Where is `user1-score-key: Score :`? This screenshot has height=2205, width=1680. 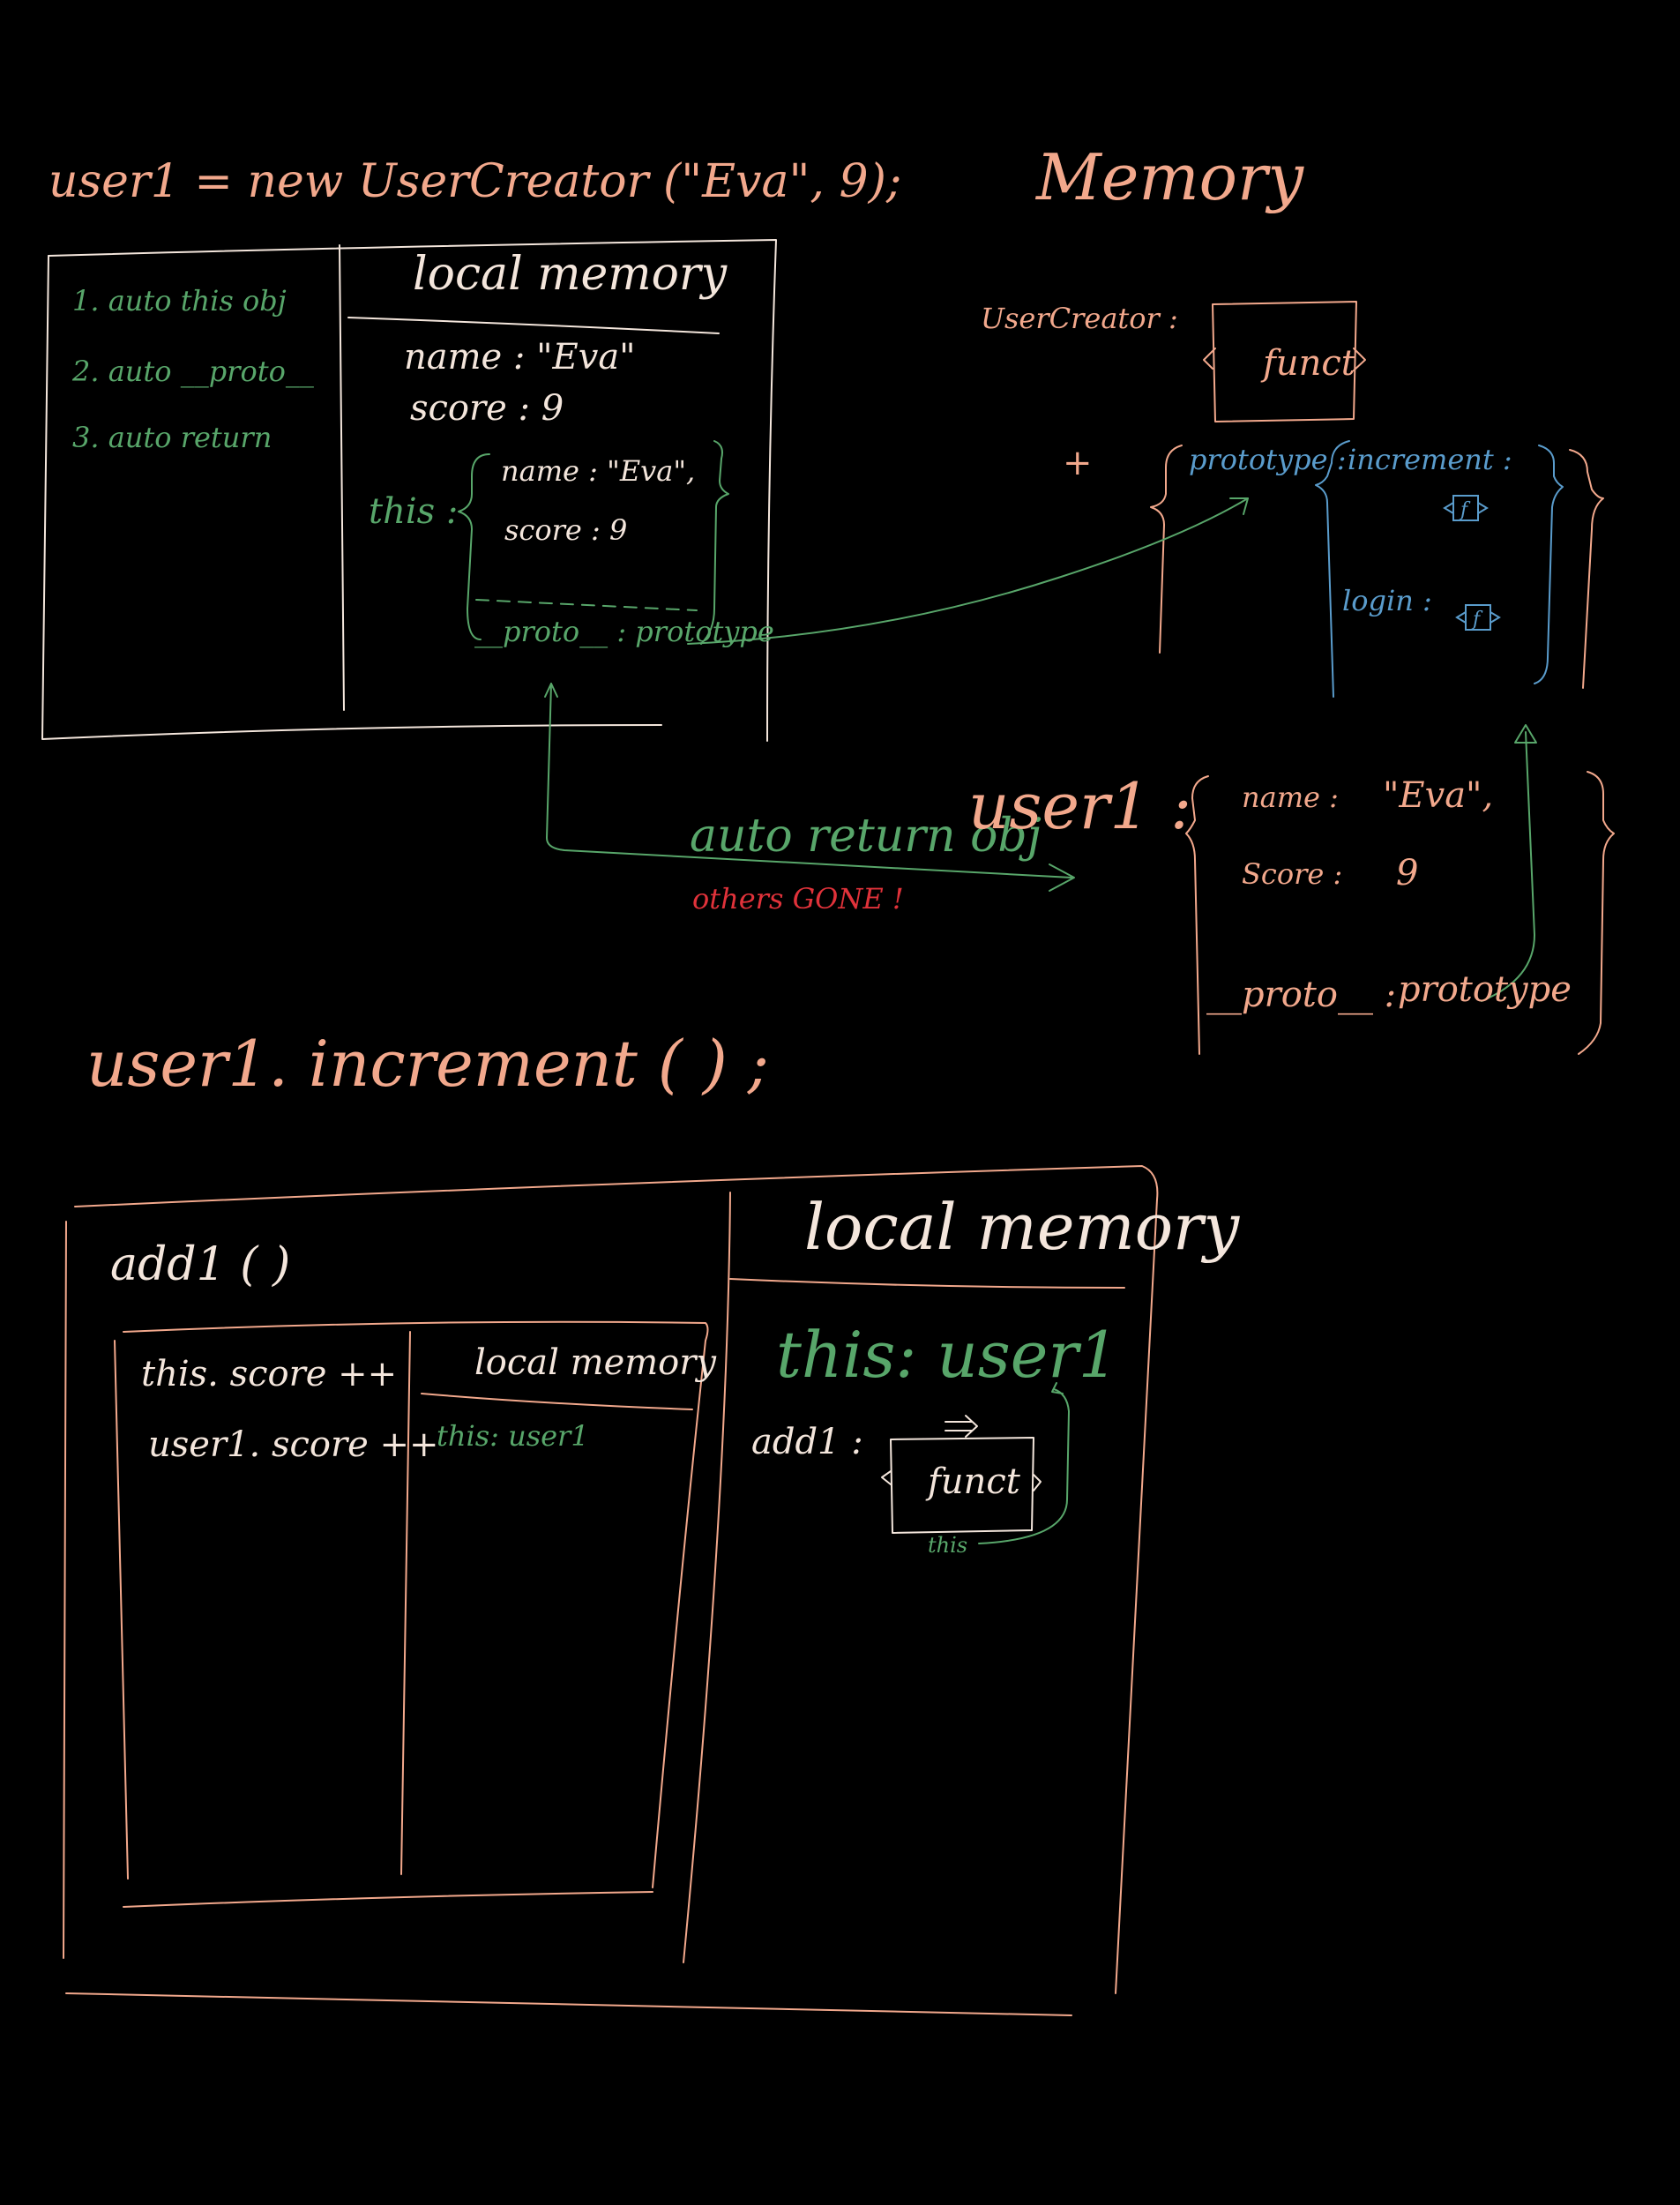
user1-score-key: Score : is located at coordinates (1292, 874).